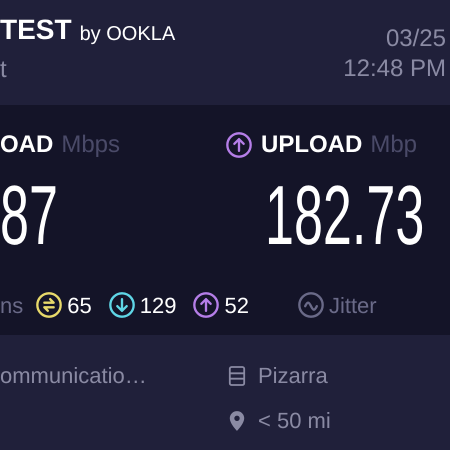  I want to click on subtitle: t, so click(4, 70).